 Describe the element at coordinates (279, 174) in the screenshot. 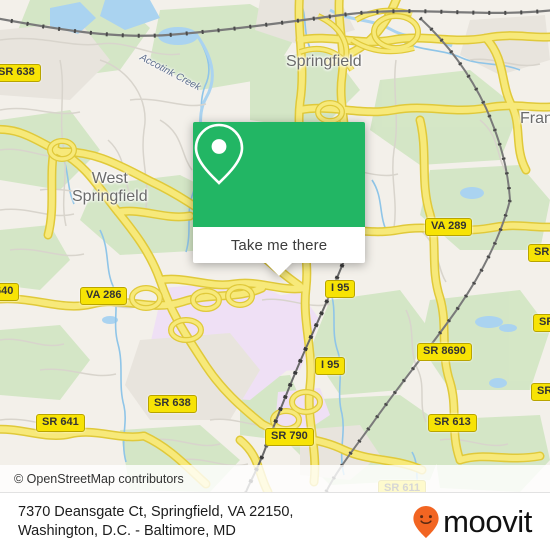

I see `popup-header` at that location.